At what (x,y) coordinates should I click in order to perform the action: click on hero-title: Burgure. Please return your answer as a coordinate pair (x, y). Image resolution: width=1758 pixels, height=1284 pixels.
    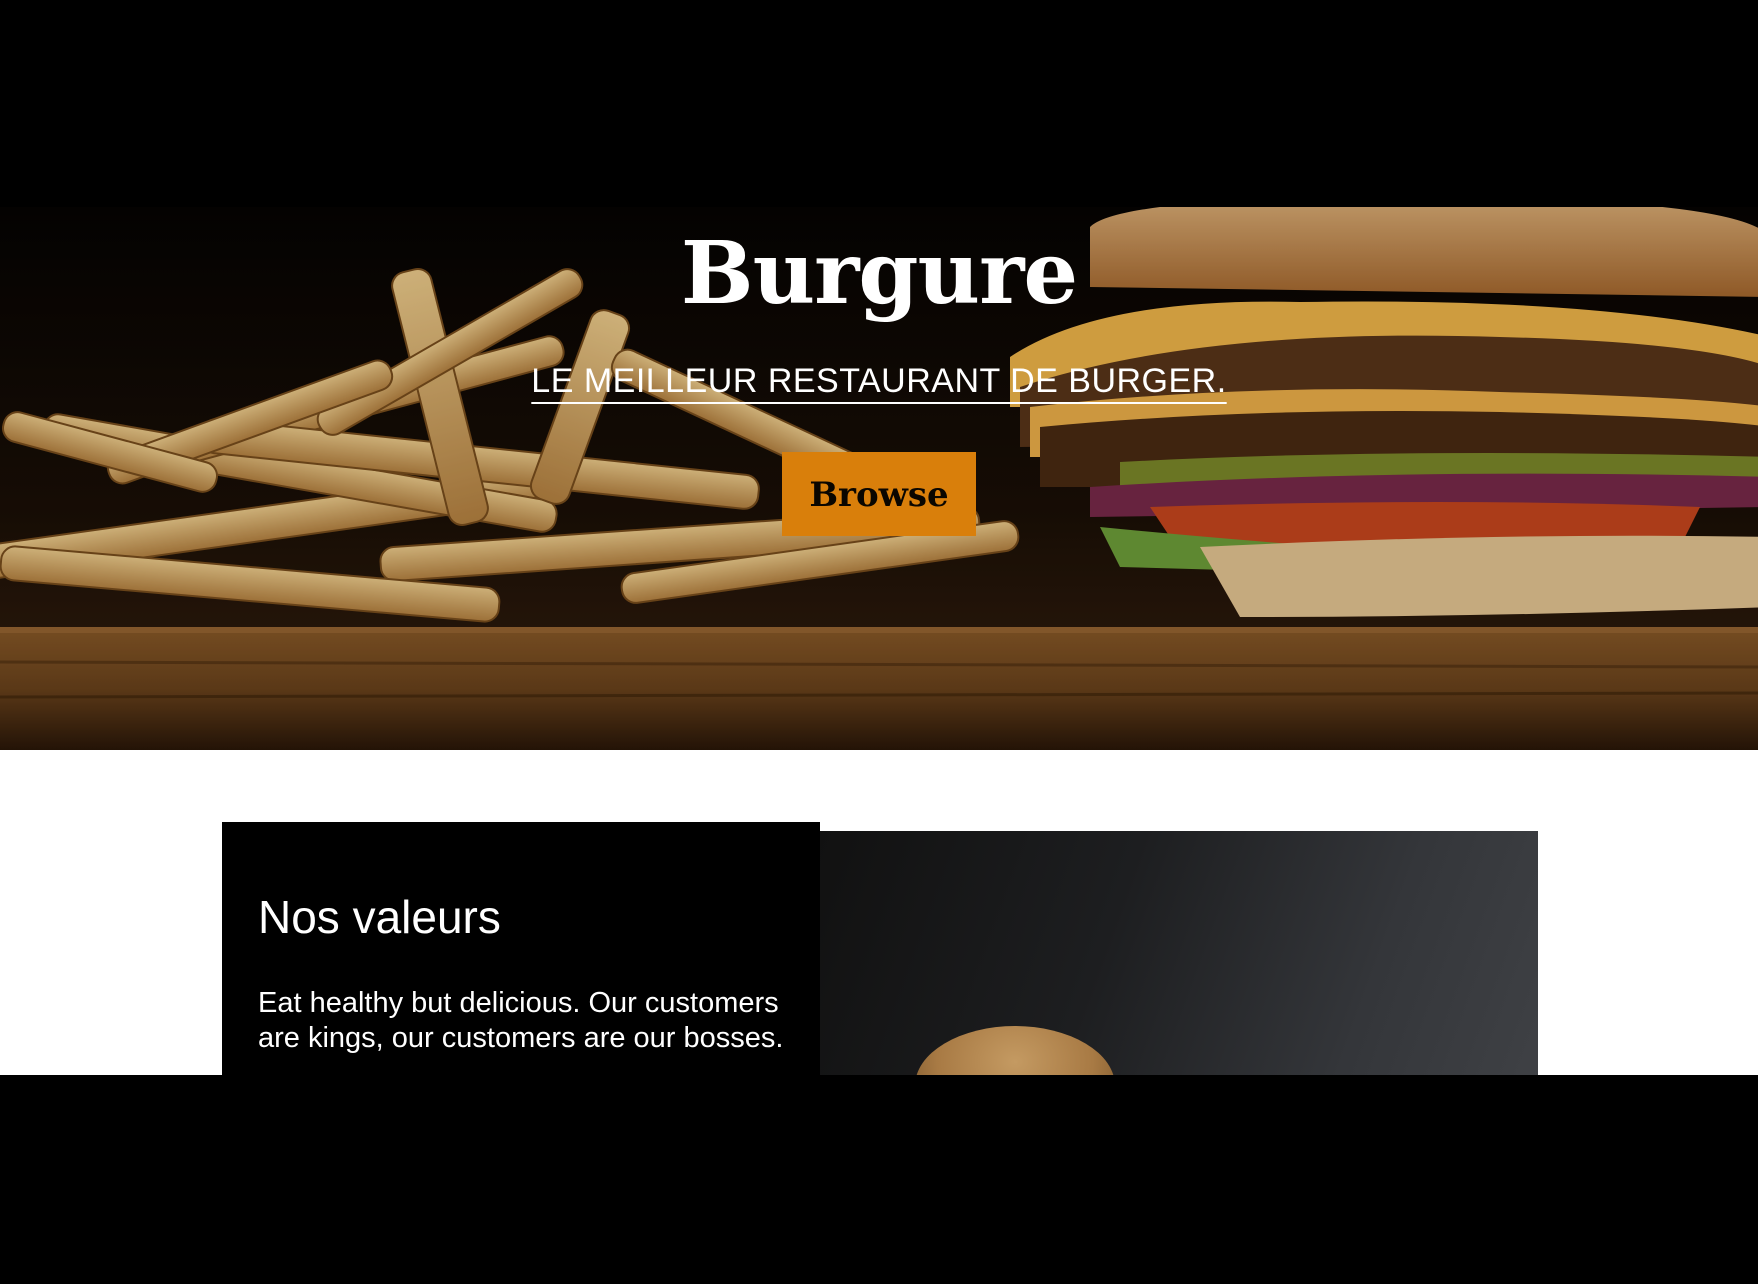
    Looking at the image, I should click on (879, 273).